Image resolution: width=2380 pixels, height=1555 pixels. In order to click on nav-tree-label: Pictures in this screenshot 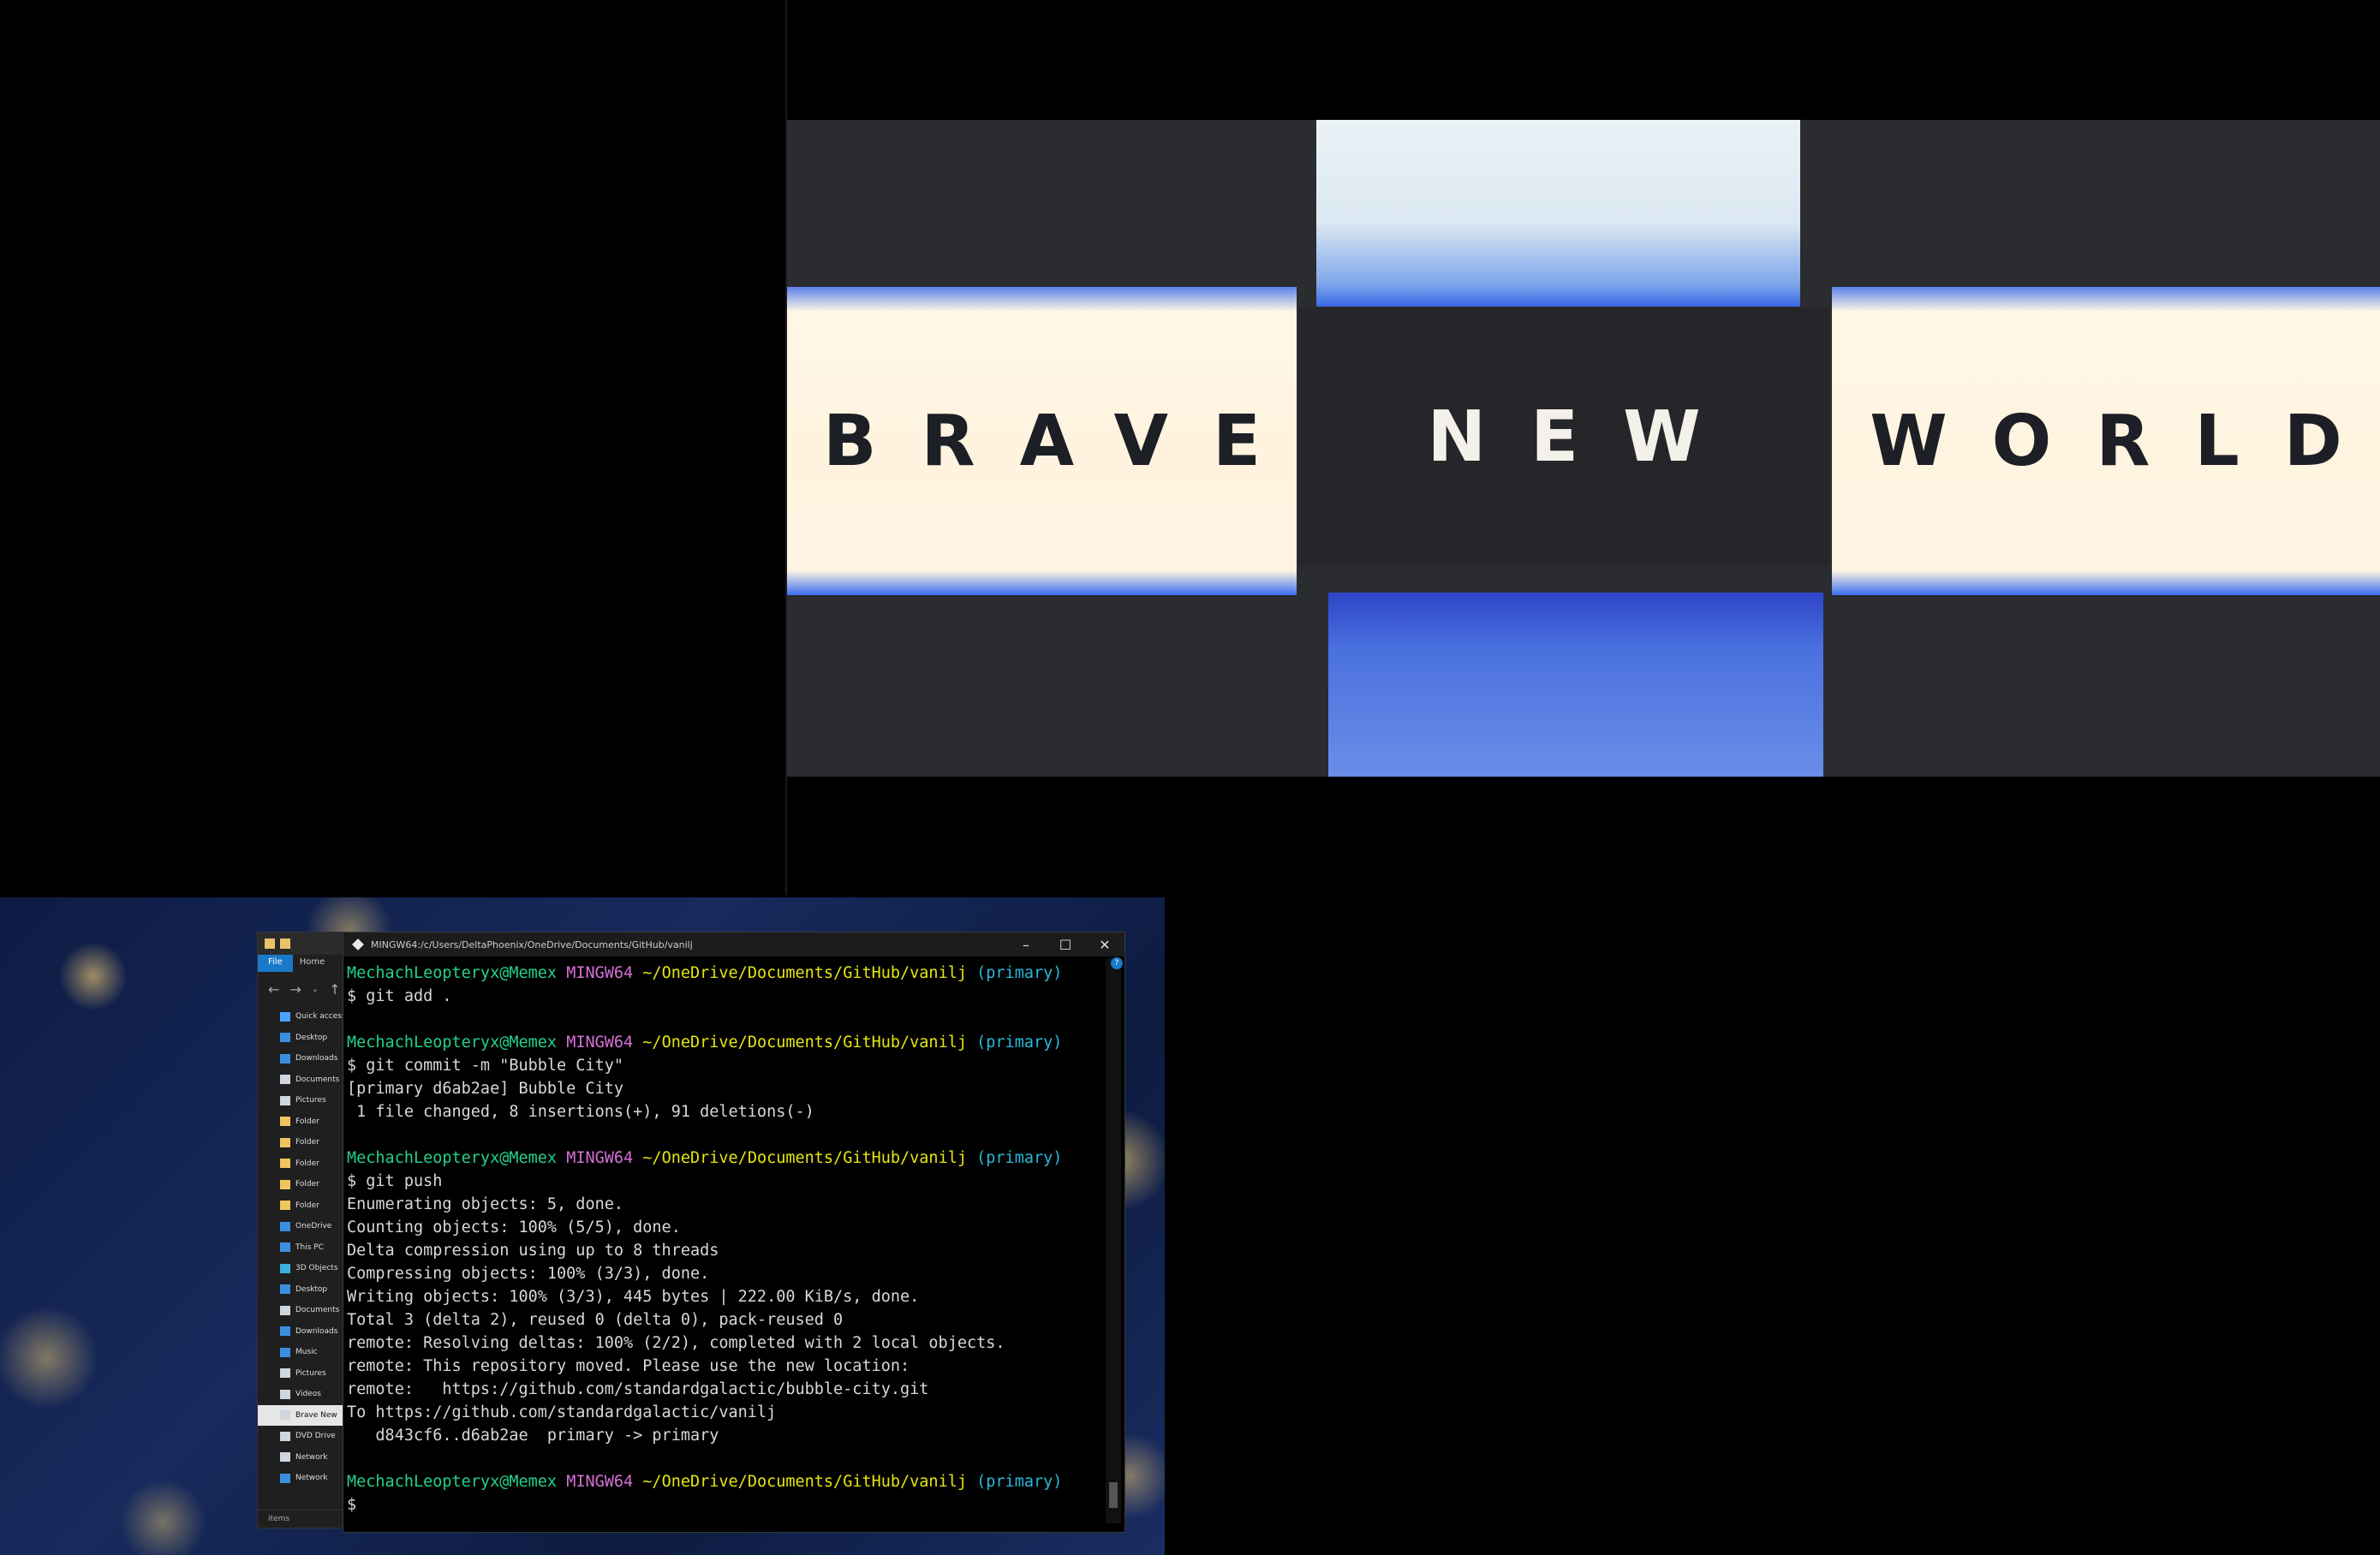, I will do `click(310, 1373)`.